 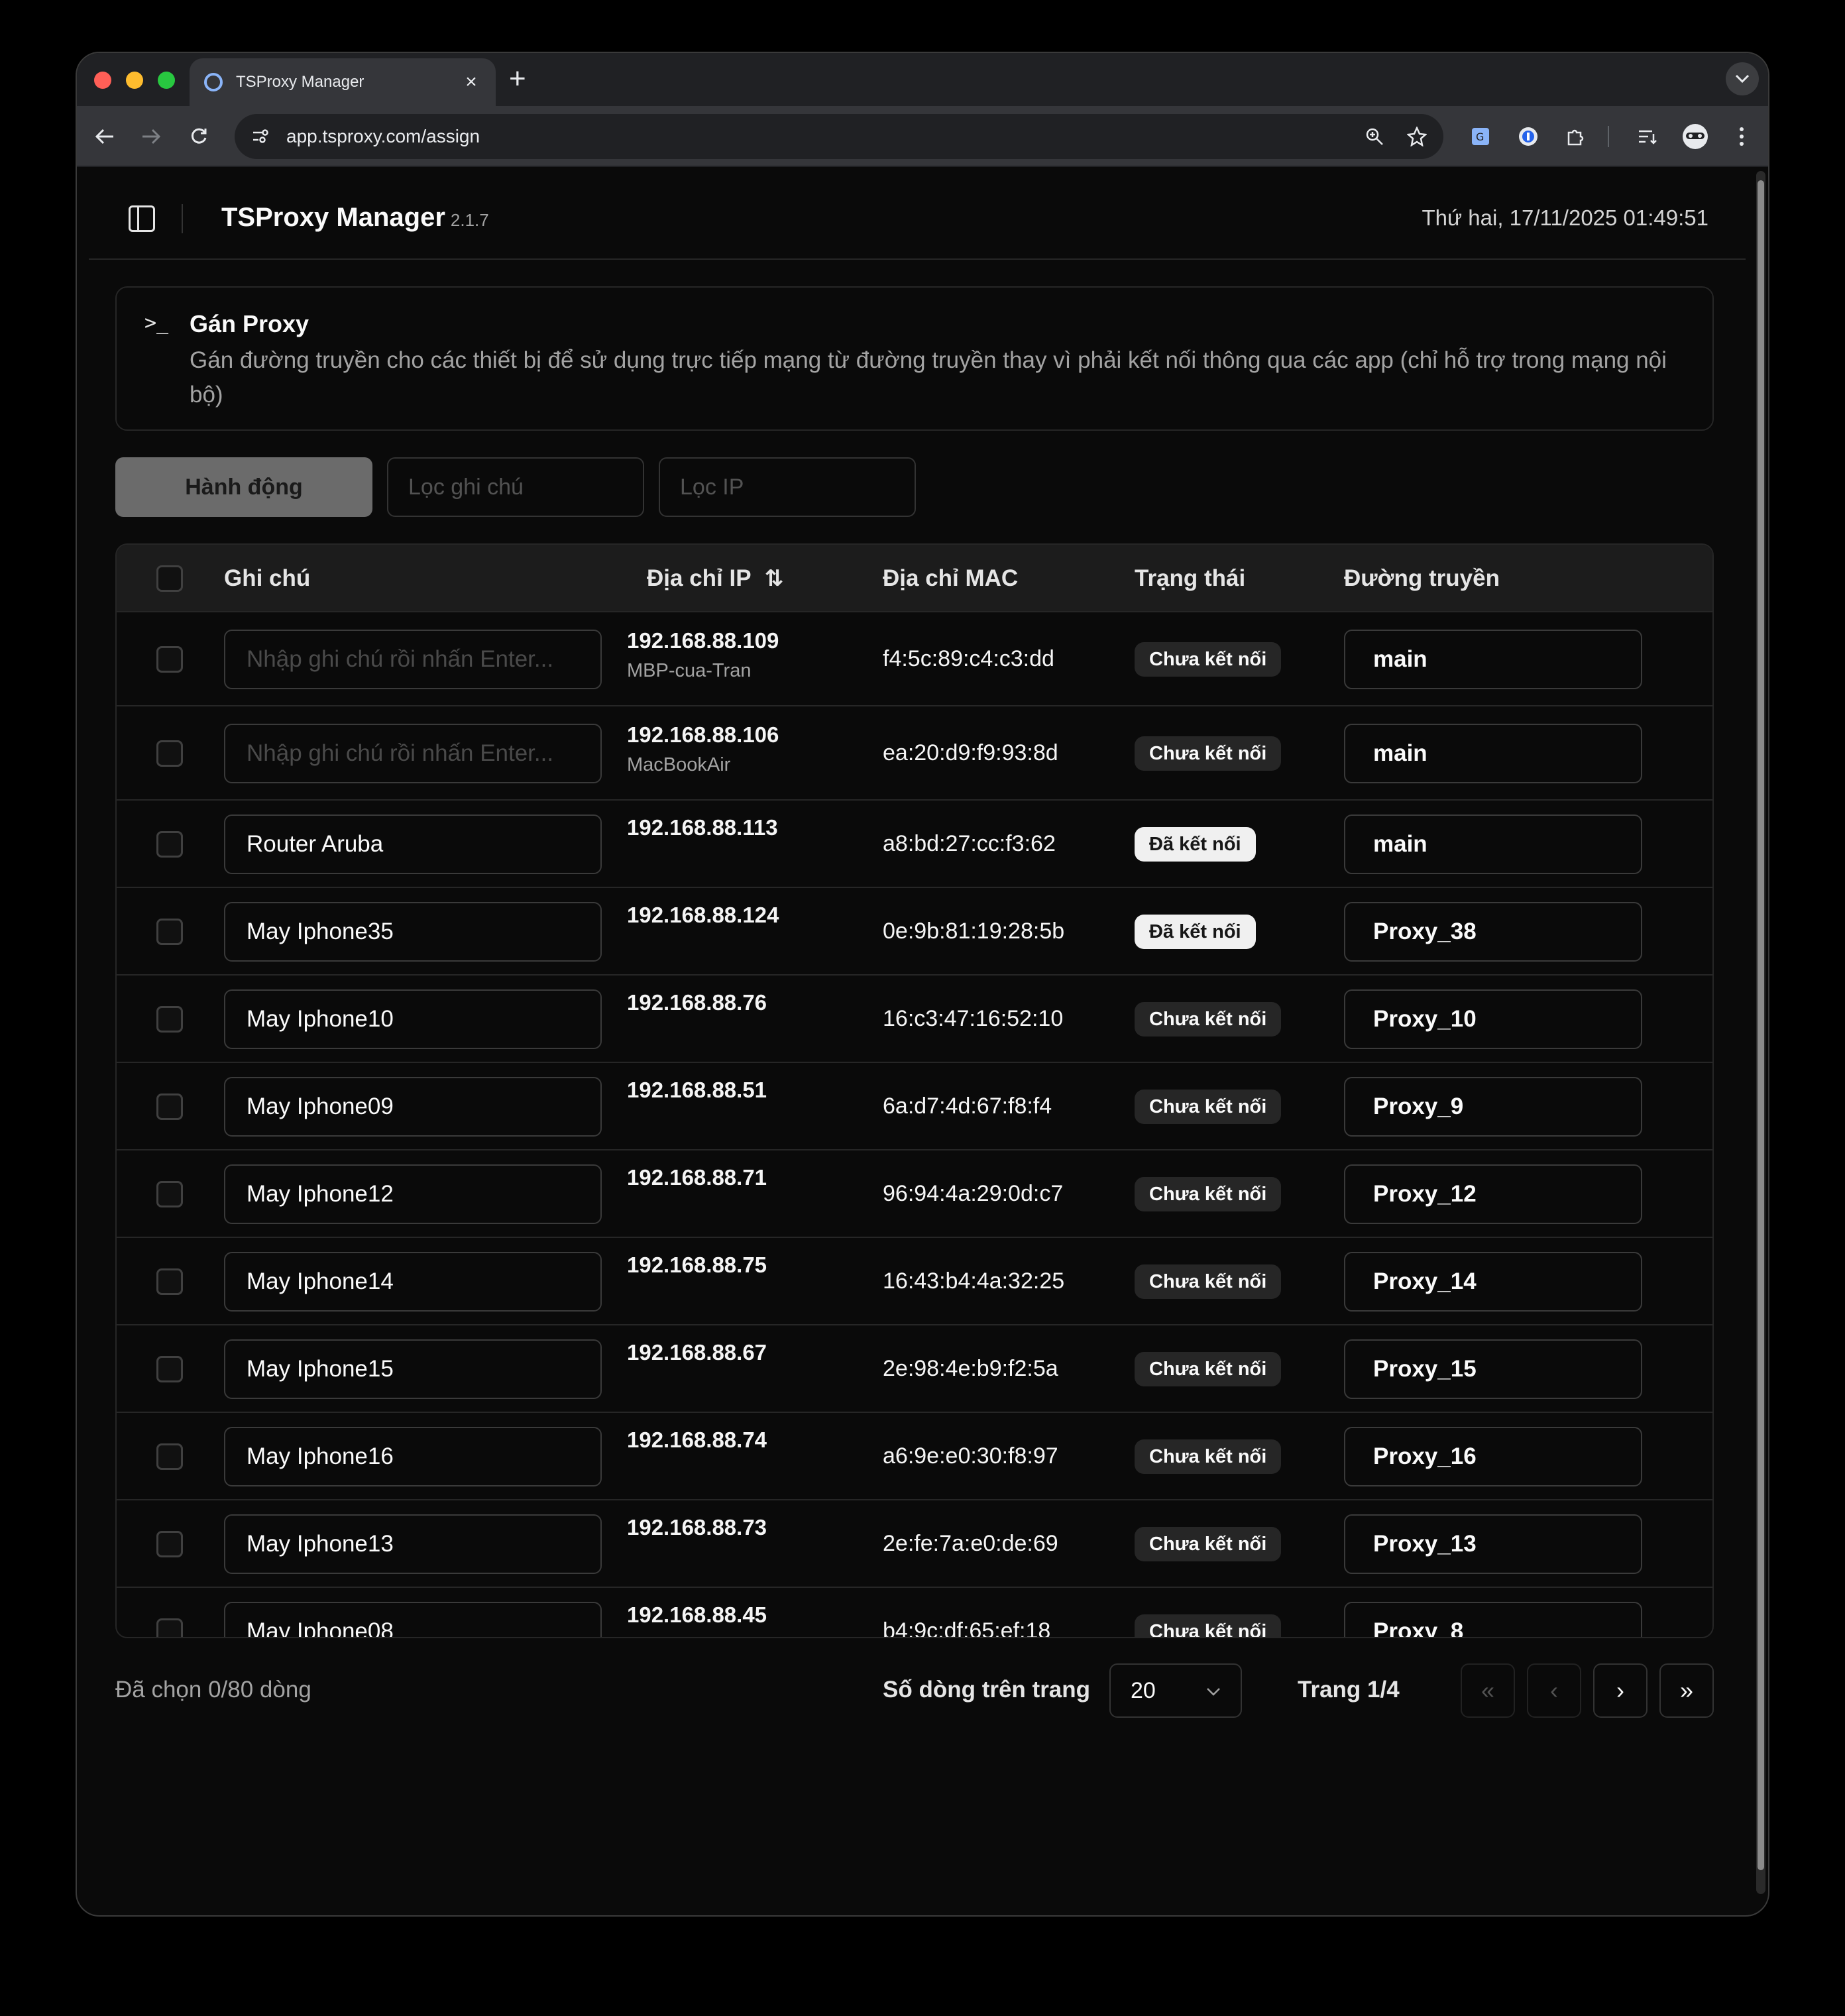 I want to click on password-extension-icon, so click(x=1528, y=136).